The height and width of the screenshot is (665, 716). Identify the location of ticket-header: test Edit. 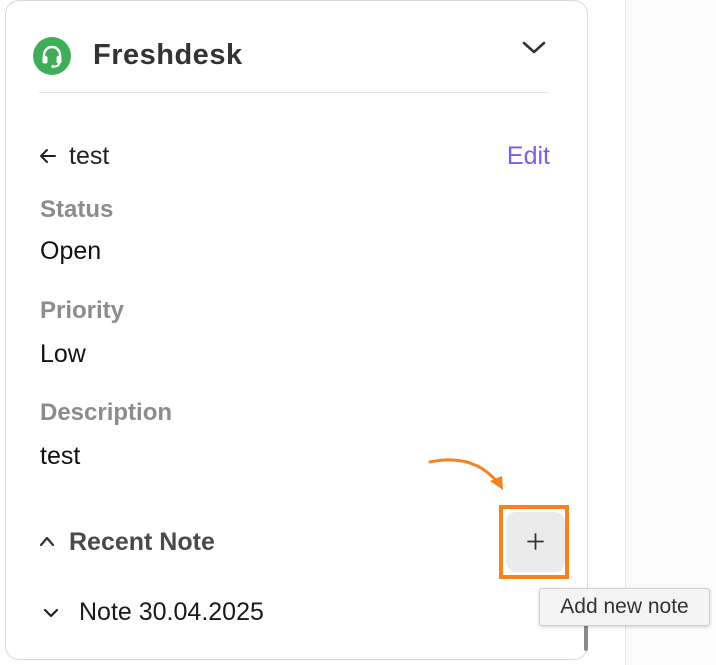
(294, 156).